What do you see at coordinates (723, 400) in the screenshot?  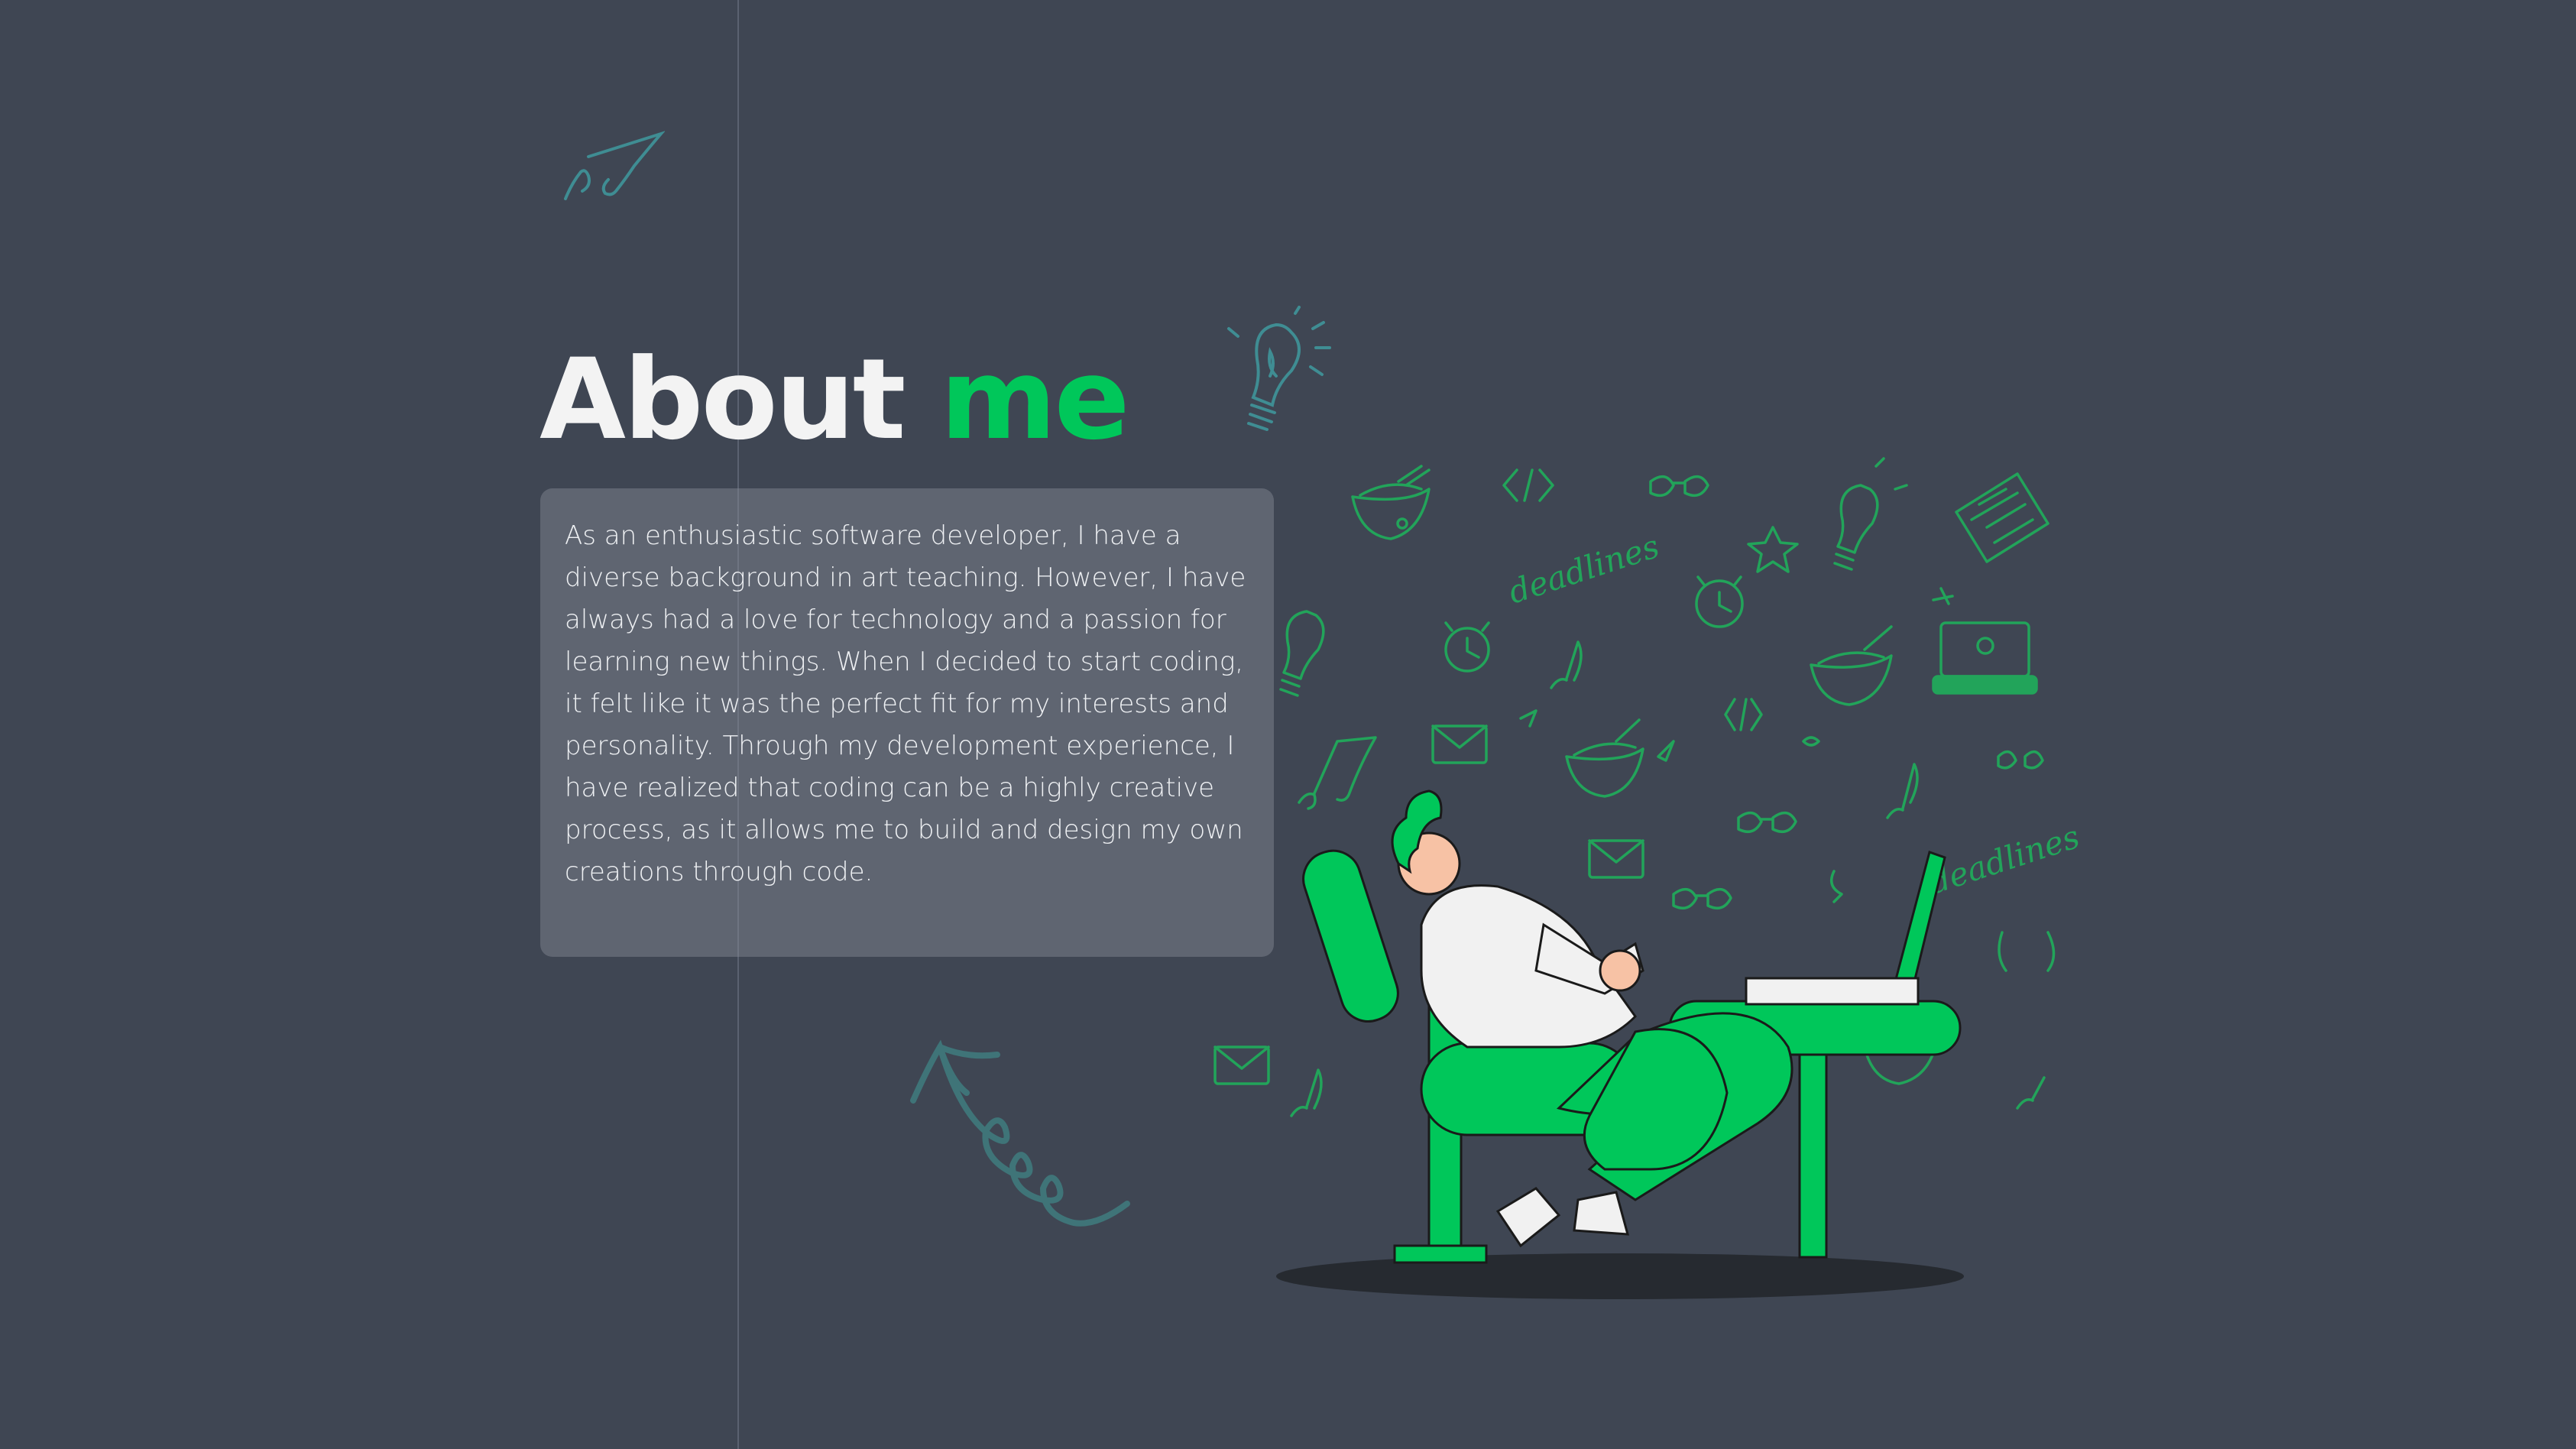 I see `title-main: About` at bounding box center [723, 400].